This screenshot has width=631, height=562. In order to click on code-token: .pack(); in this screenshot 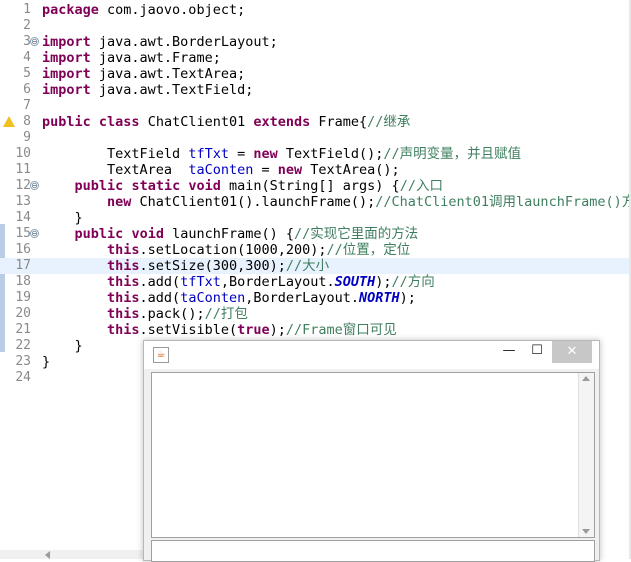, I will do `click(172, 314)`.